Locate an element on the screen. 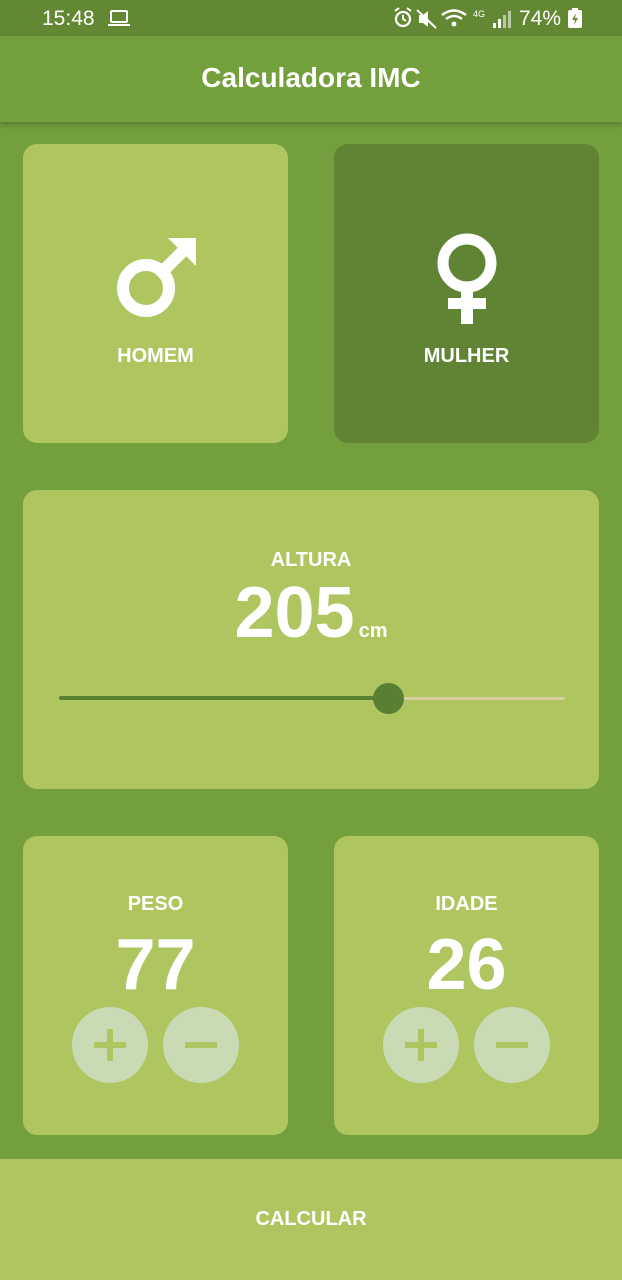 This screenshot has width=622, height=1280. calculate-button: CALCULAR is located at coordinates (311, 1219).